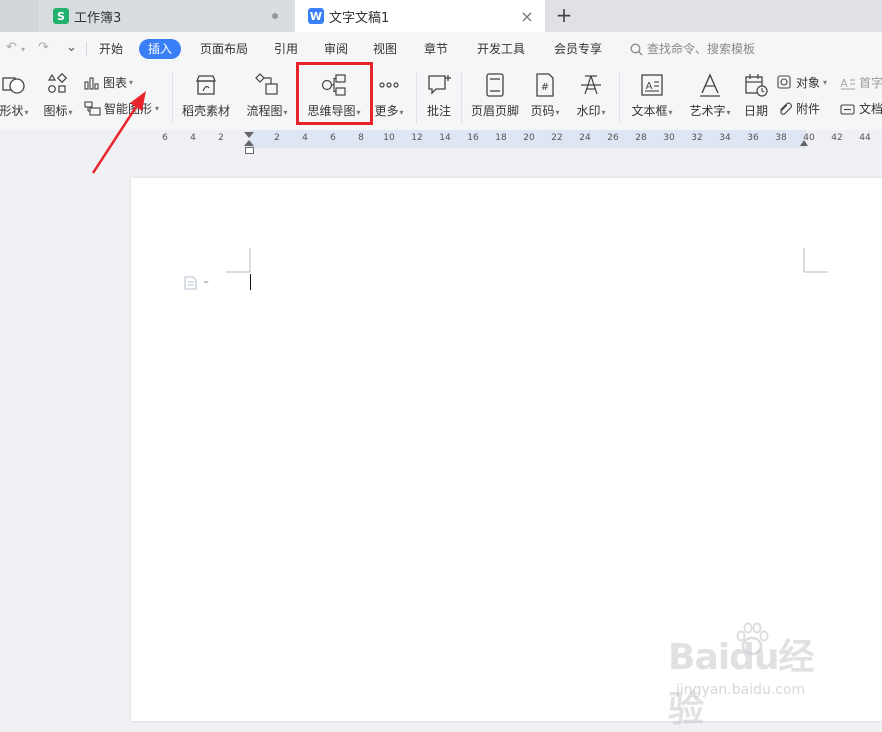  What do you see at coordinates (86, 49) in the screenshot?
I see `menu-divider` at bounding box center [86, 49].